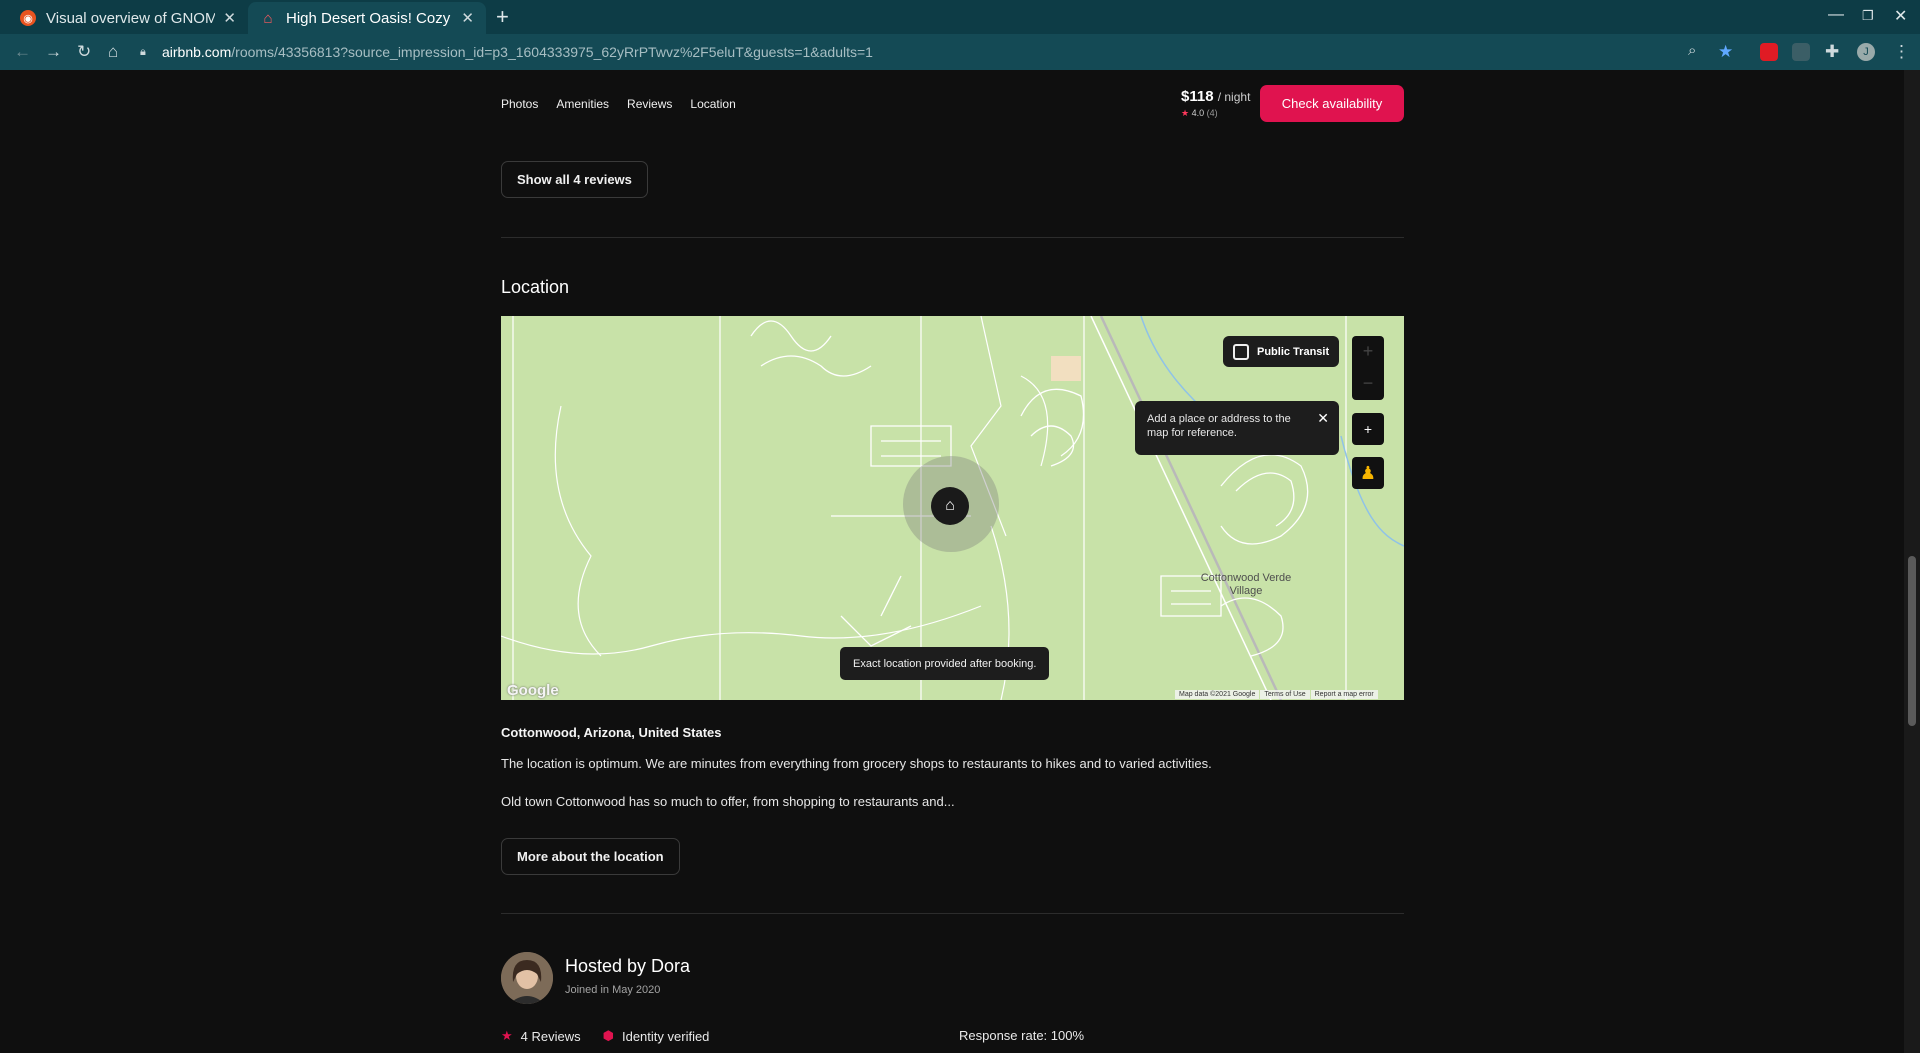 This screenshot has width=1920, height=1053. What do you see at coordinates (143, 52) in the screenshot?
I see `lock-icon: 🔒︎` at bounding box center [143, 52].